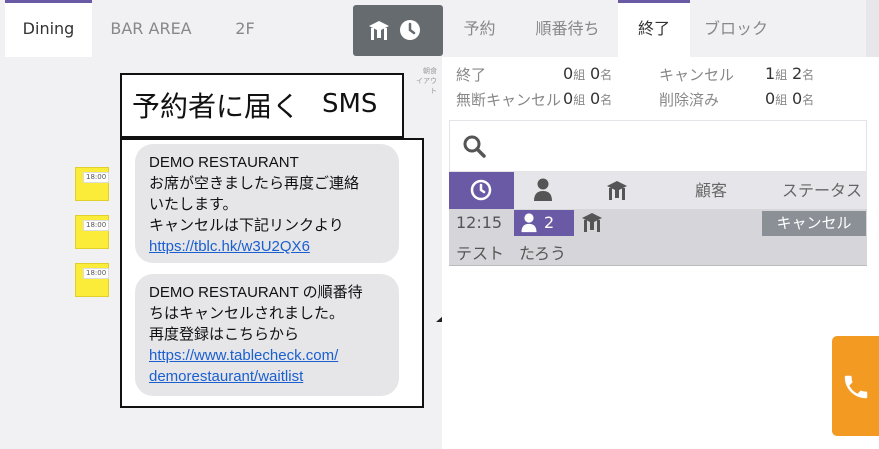 Image resolution: width=879 pixels, height=449 pixels. Describe the element at coordinates (822, 190) in the screenshot. I see `column-status: ステータス` at that location.